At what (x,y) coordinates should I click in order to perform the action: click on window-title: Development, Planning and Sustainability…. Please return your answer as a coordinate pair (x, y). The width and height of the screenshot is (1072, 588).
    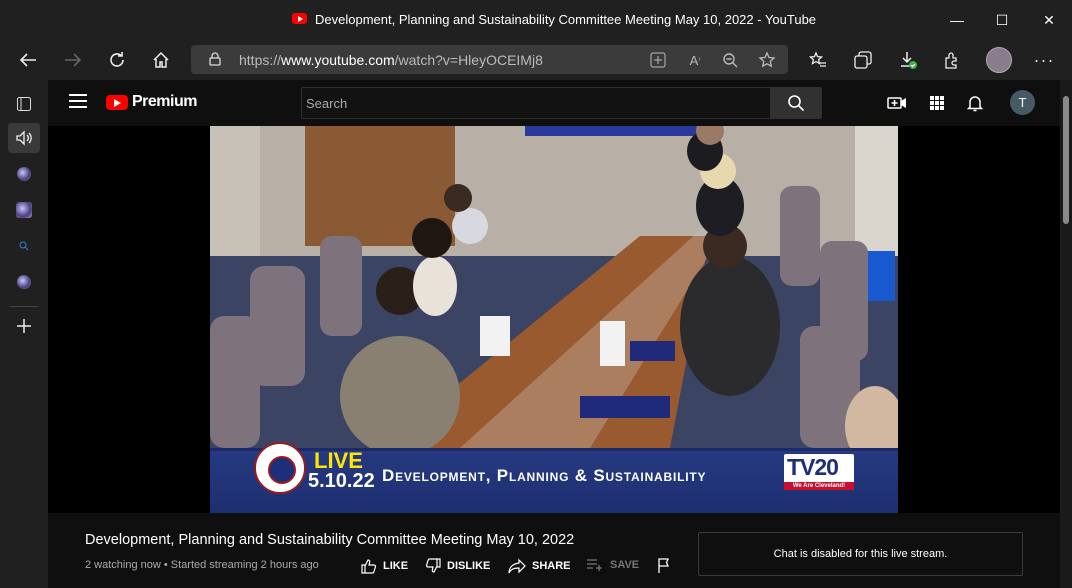
    Looking at the image, I should click on (566, 19).